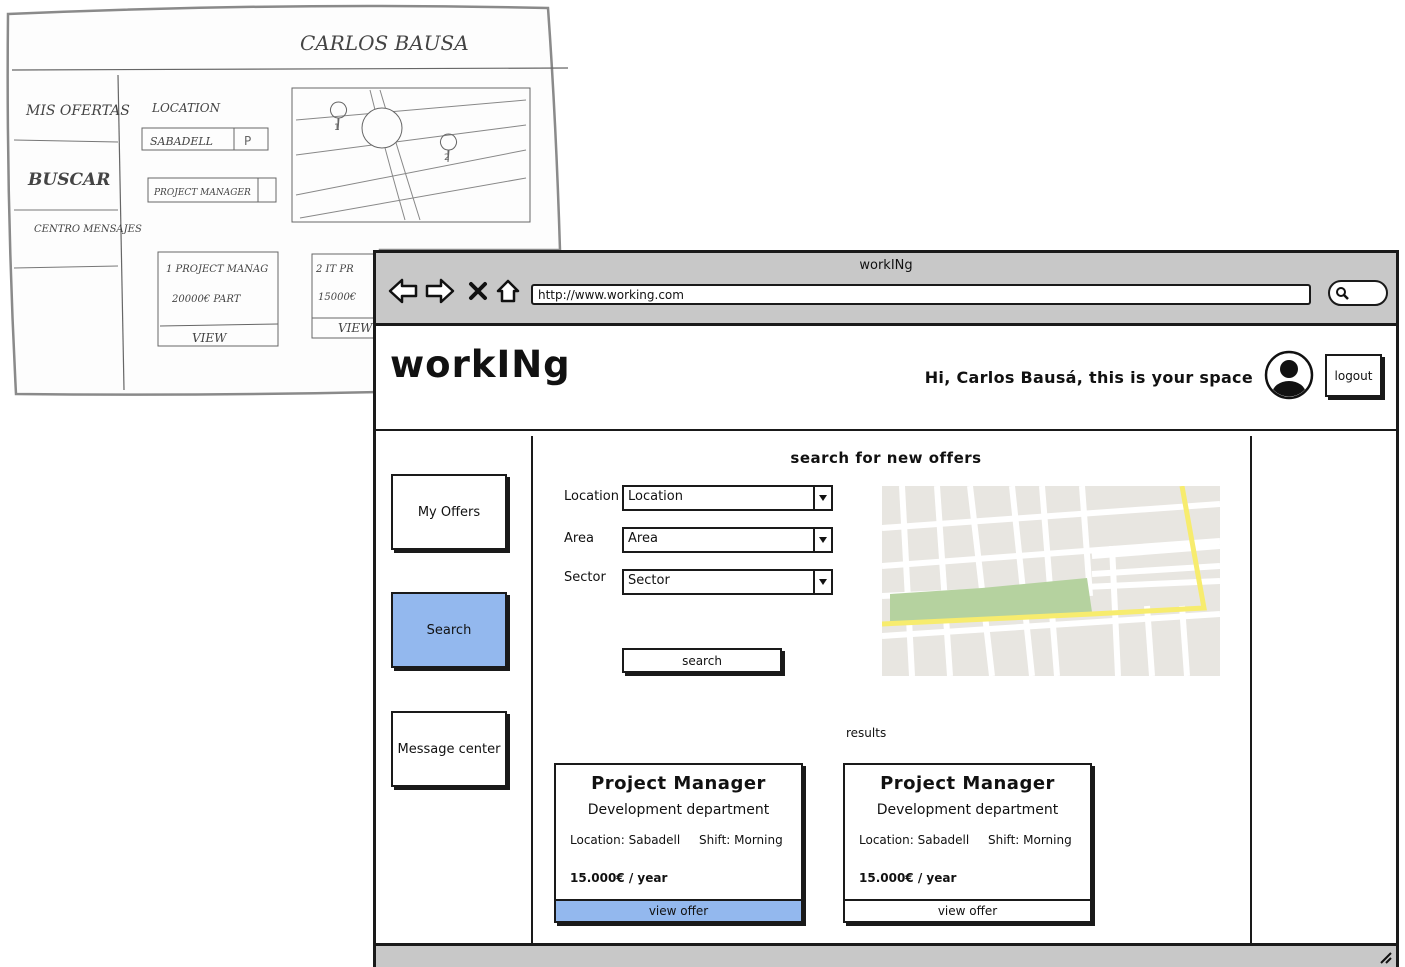  What do you see at coordinates (202, 193) in the screenshot?
I see `sketch-position-value: PROJECT MANAGER` at bounding box center [202, 193].